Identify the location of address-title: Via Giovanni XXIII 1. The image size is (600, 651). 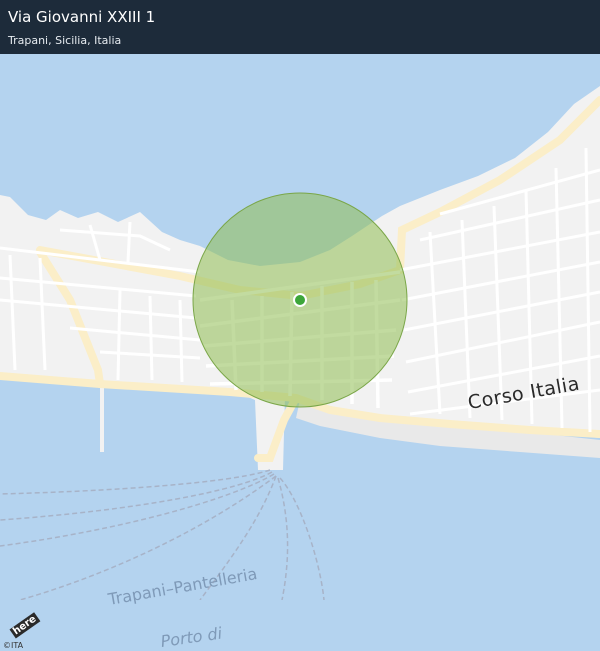
(82, 17).